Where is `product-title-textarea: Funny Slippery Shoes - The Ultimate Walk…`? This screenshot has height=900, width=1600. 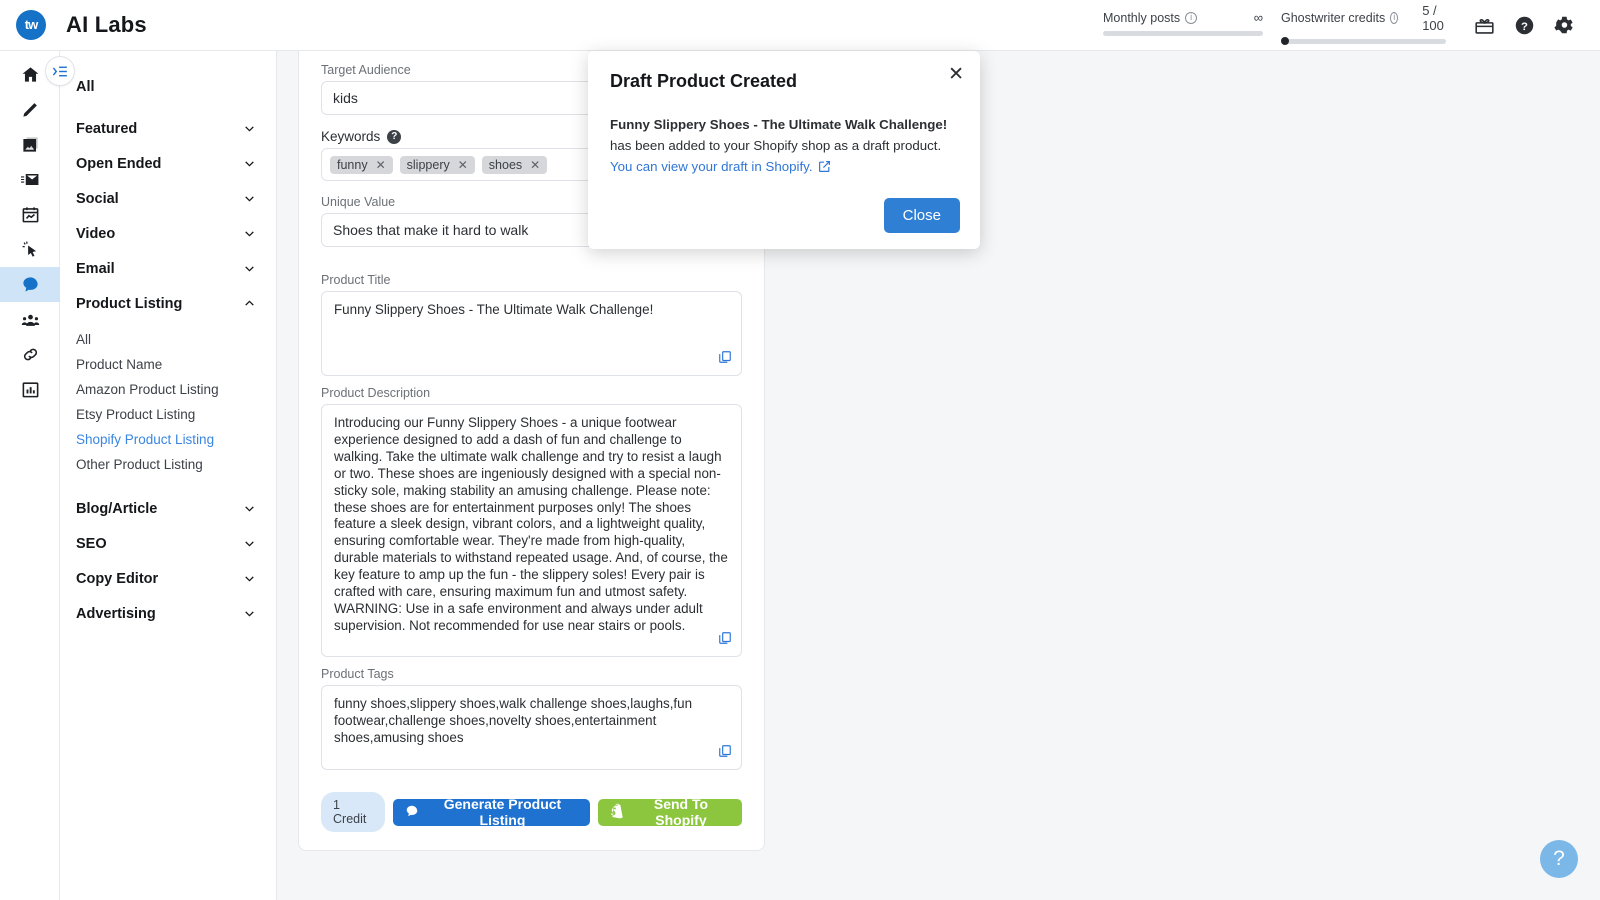
product-title-textarea: Funny Slippery Shoes - The Ultimate Walk… is located at coordinates (531, 333).